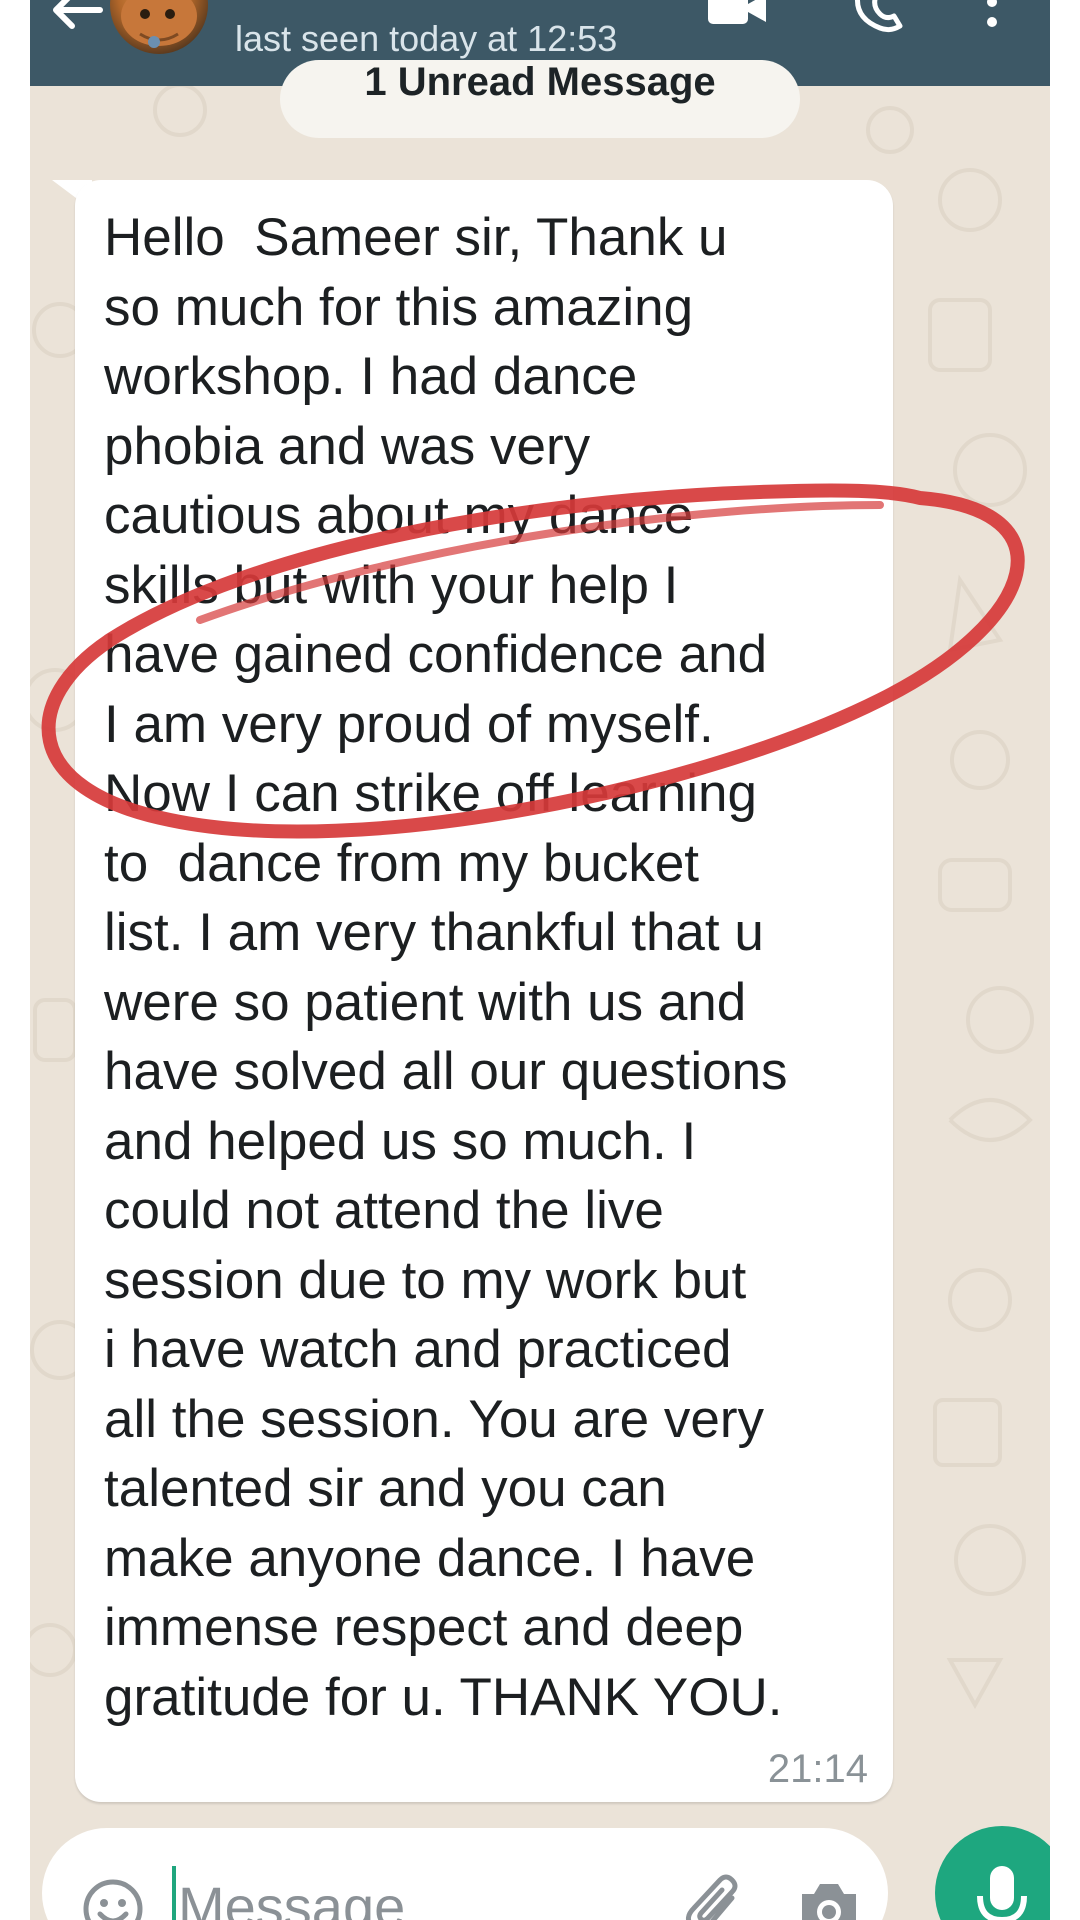 The width and height of the screenshot is (1080, 1920). What do you see at coordinates (382, 1893) in the screenshot?
I see `message-input` at bounding box center [382, 1893].